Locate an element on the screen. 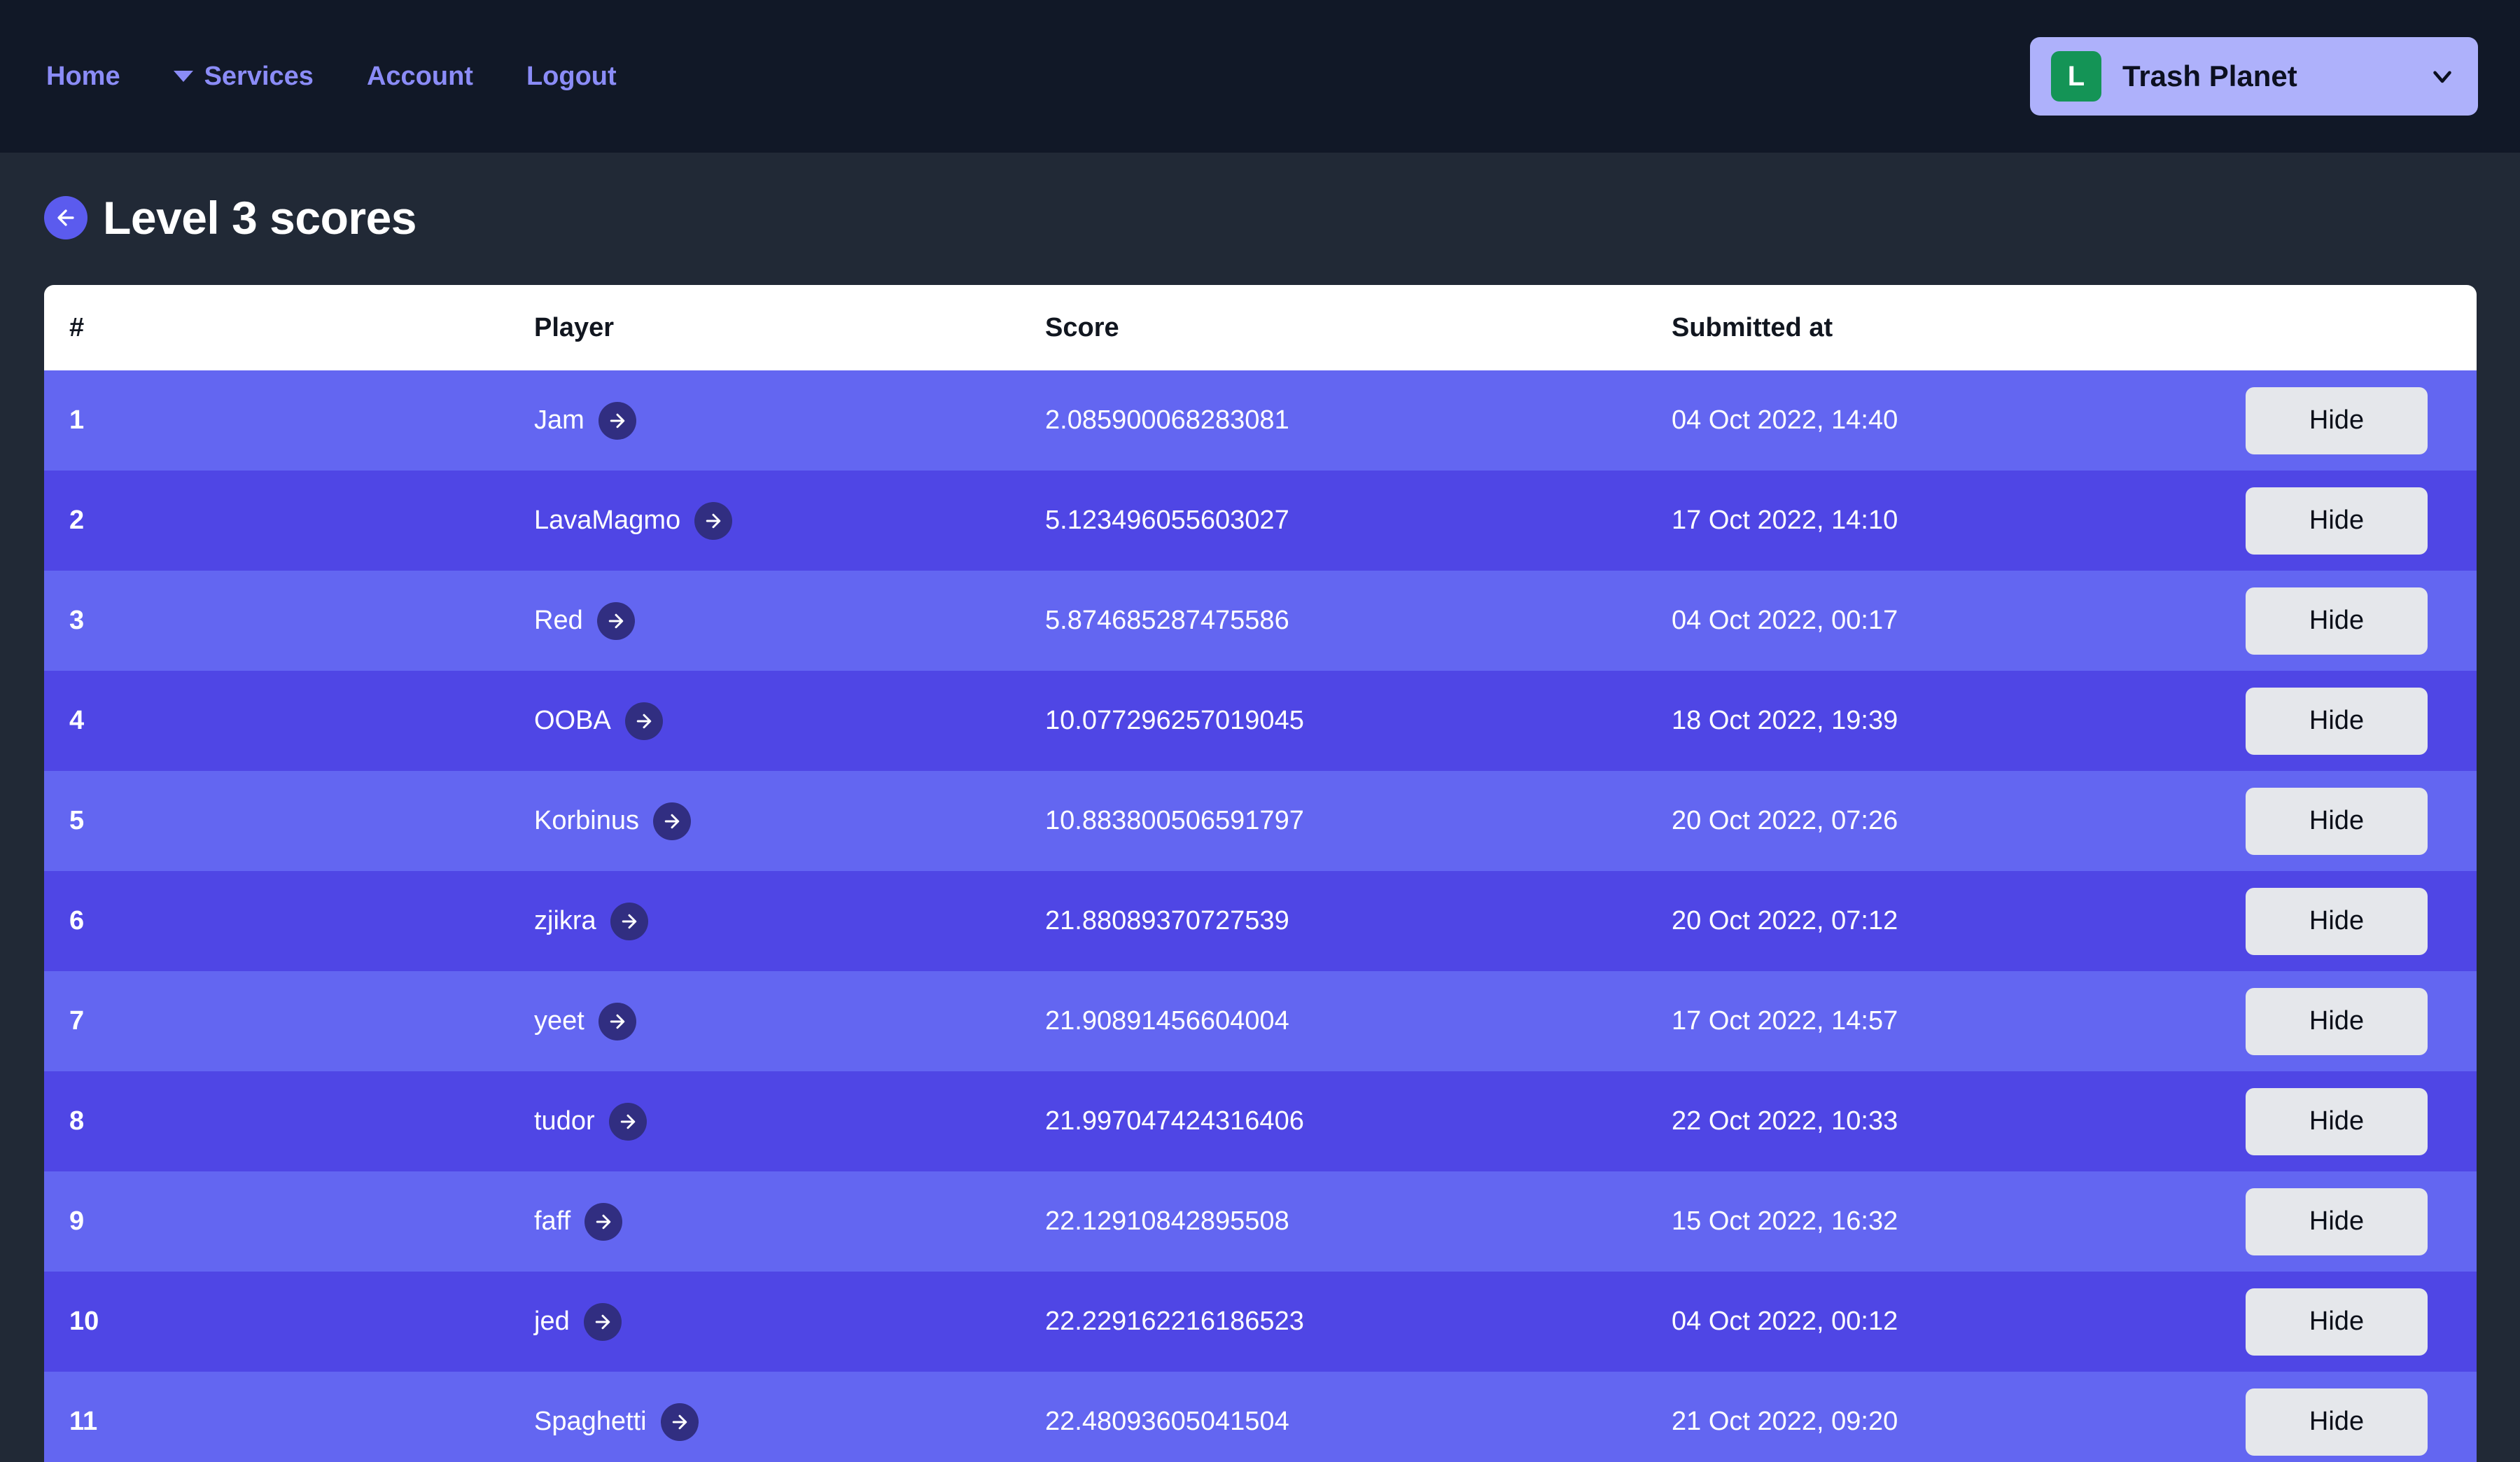 The width and height of the screenshot is (2520, 1462). cell-submitted-at: 17 Oct 2022, 14:10 is located at coordinates (1785, 520).